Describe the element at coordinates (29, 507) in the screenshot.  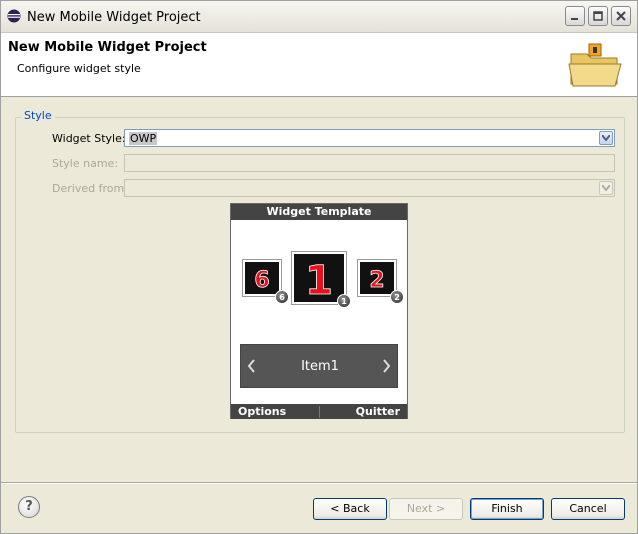
I see `help-icon: ?` at that location.